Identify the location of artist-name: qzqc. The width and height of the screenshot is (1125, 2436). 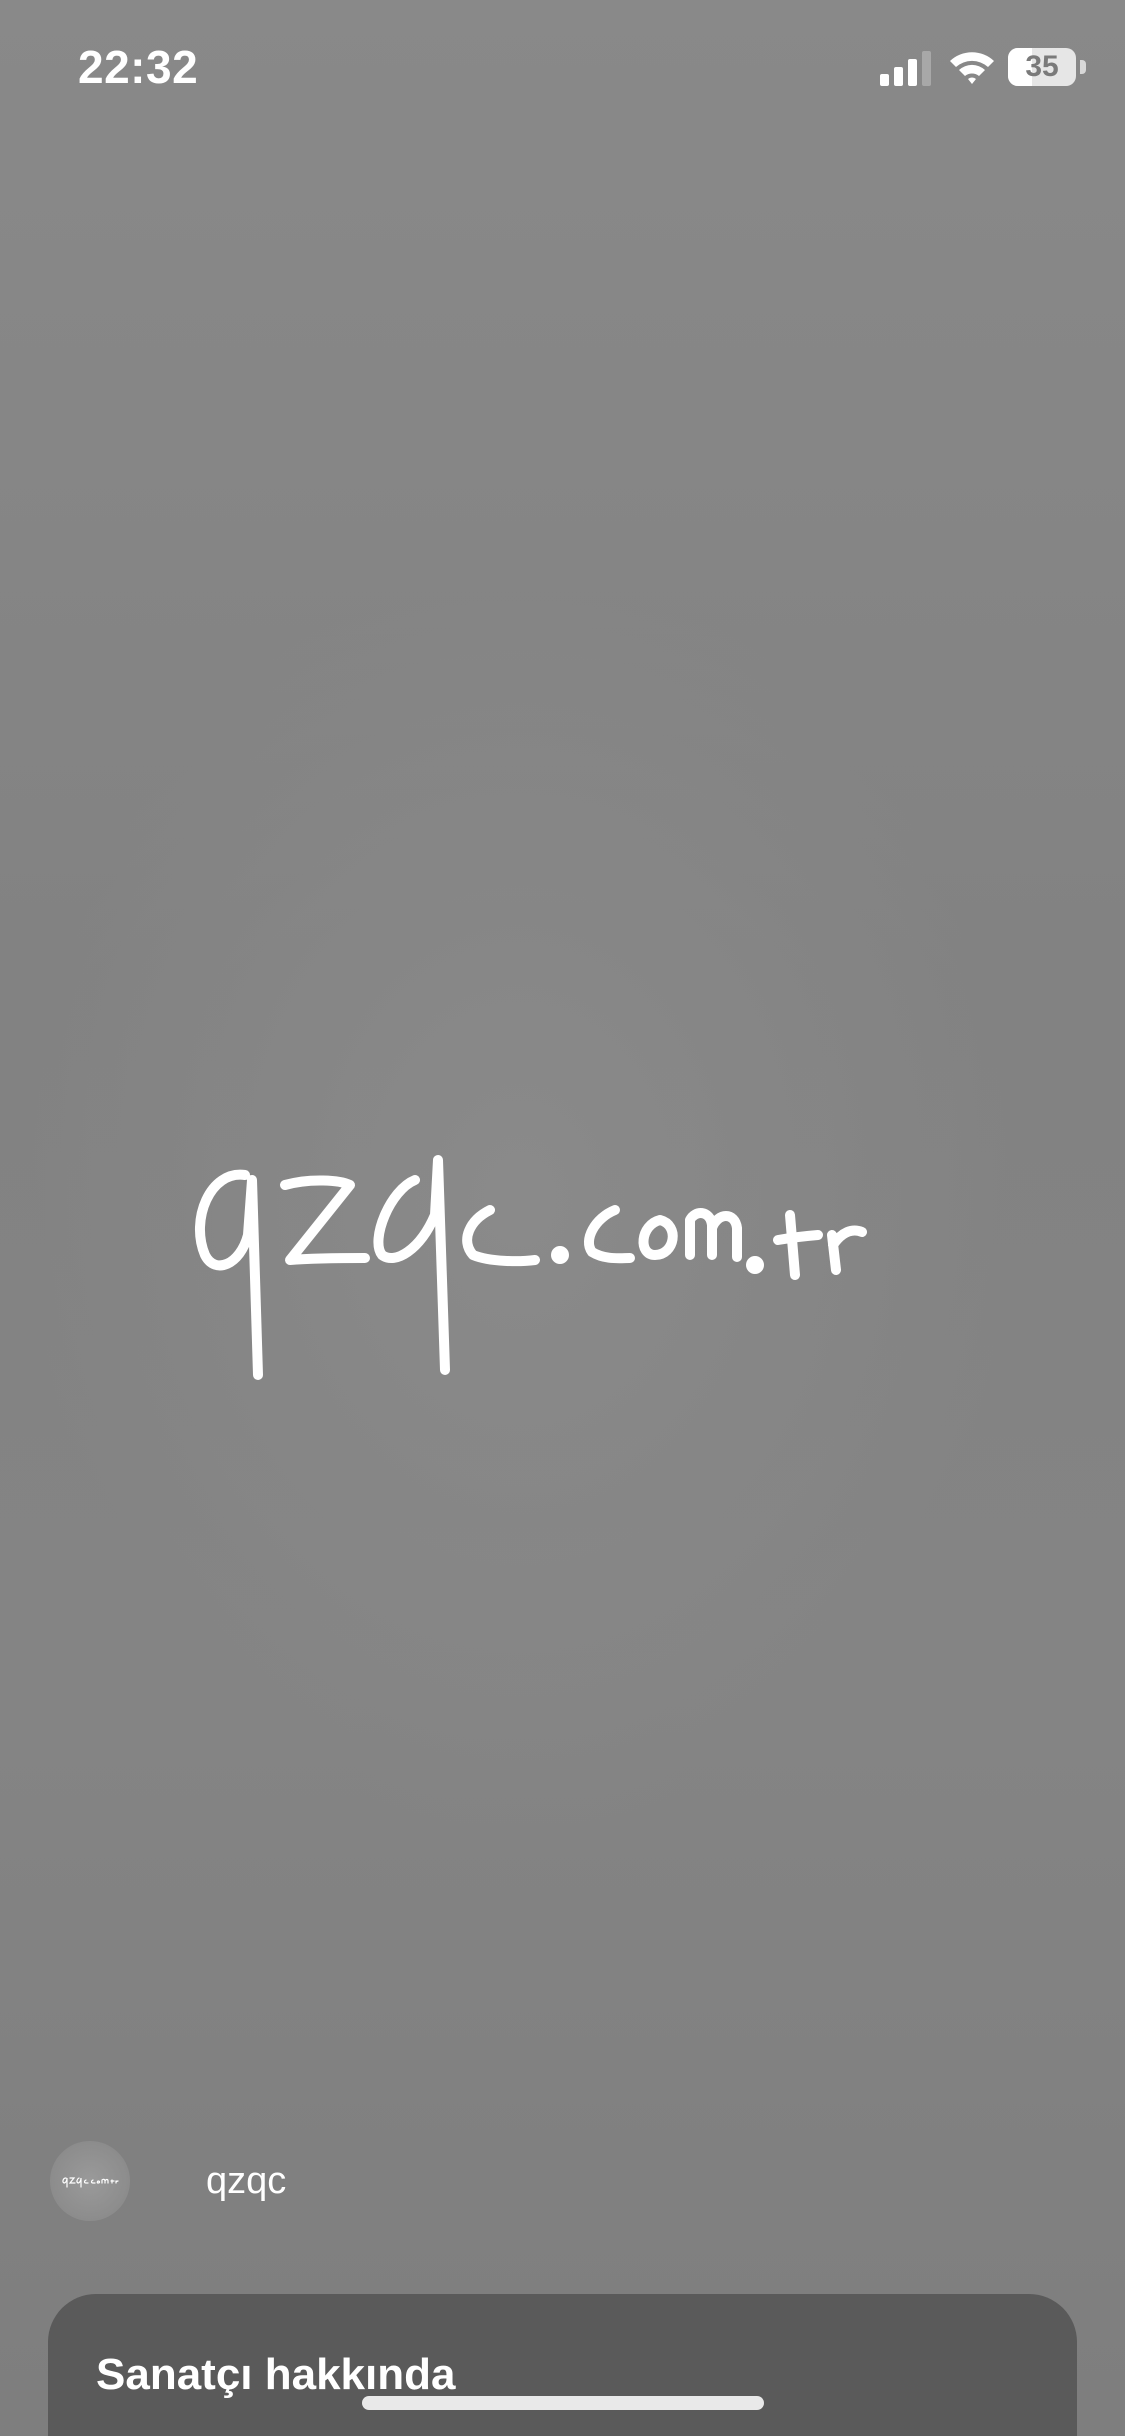
(246, 2181).